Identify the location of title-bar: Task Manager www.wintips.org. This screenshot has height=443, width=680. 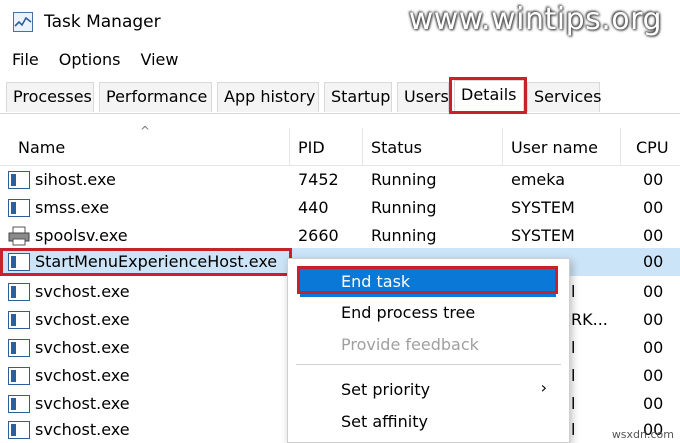
(340, 22).